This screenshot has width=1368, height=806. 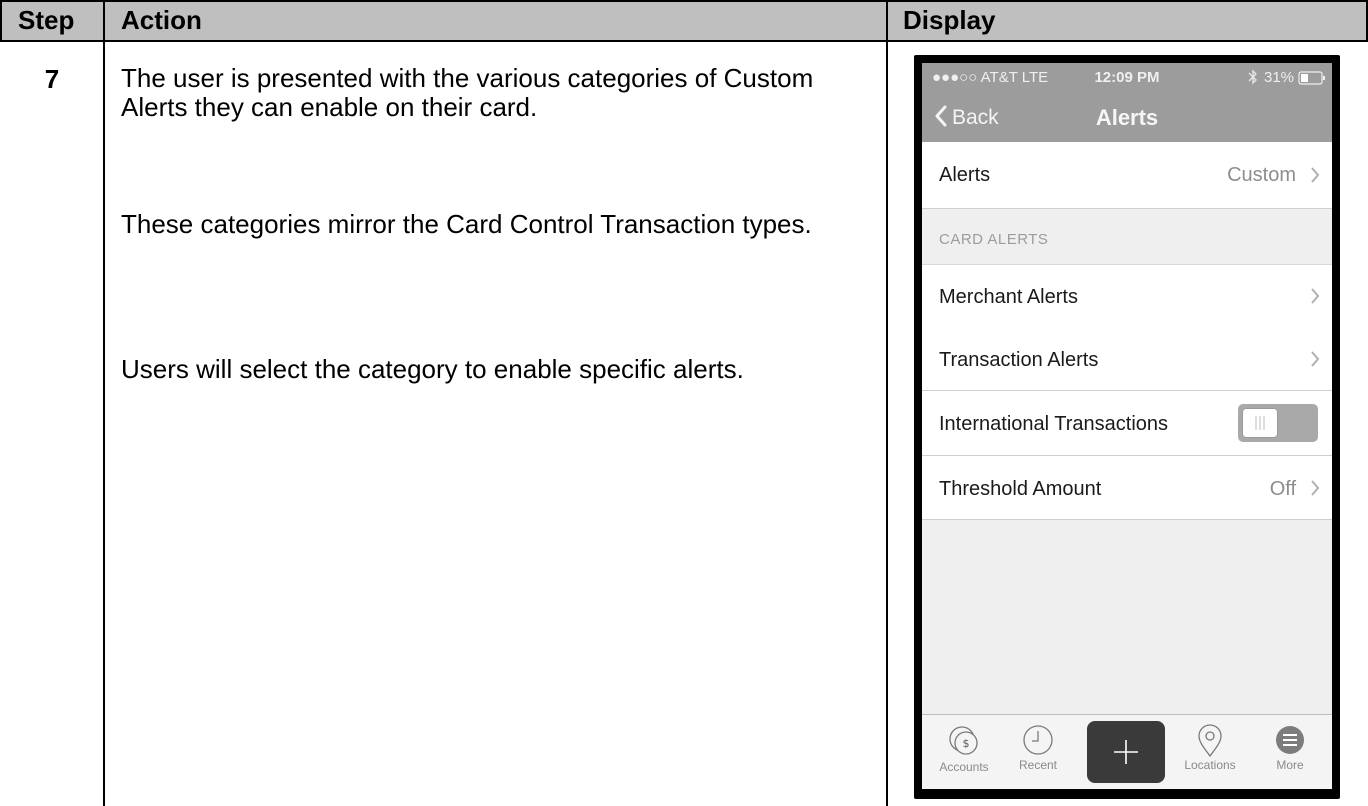 What do you see at coordinates (1127, 117) in the screenshot?
I see `nav-title: Alerts` at bounding box center [1127, 117].